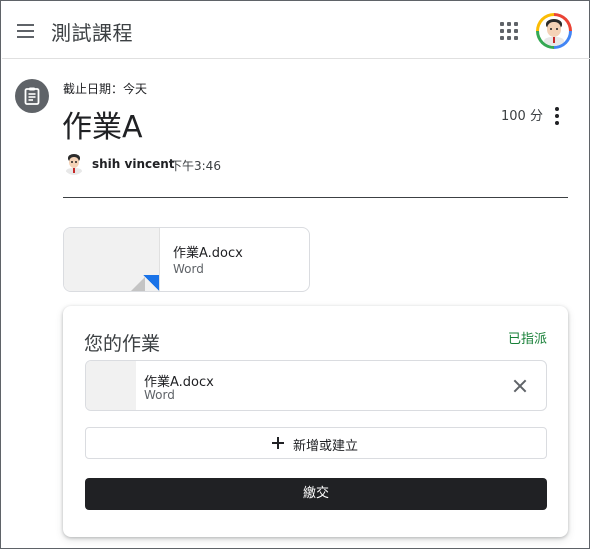  I want to click on plus-icon, so click(278, 443).